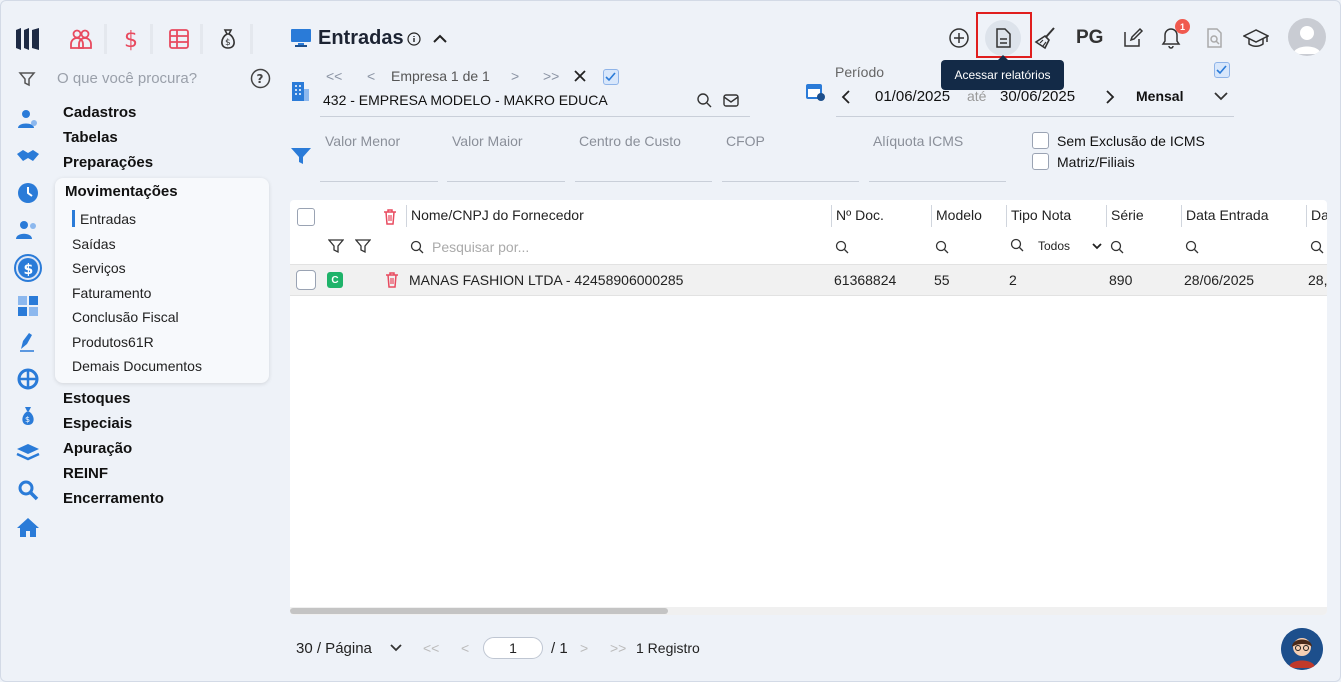 Image resolution: width=1341 pixels, height=682 pixels. What do you see at coordinates (113, 498) in the screenshot?
I see `menu-encerramento: Encerramento` at bounding box center [113, 498].